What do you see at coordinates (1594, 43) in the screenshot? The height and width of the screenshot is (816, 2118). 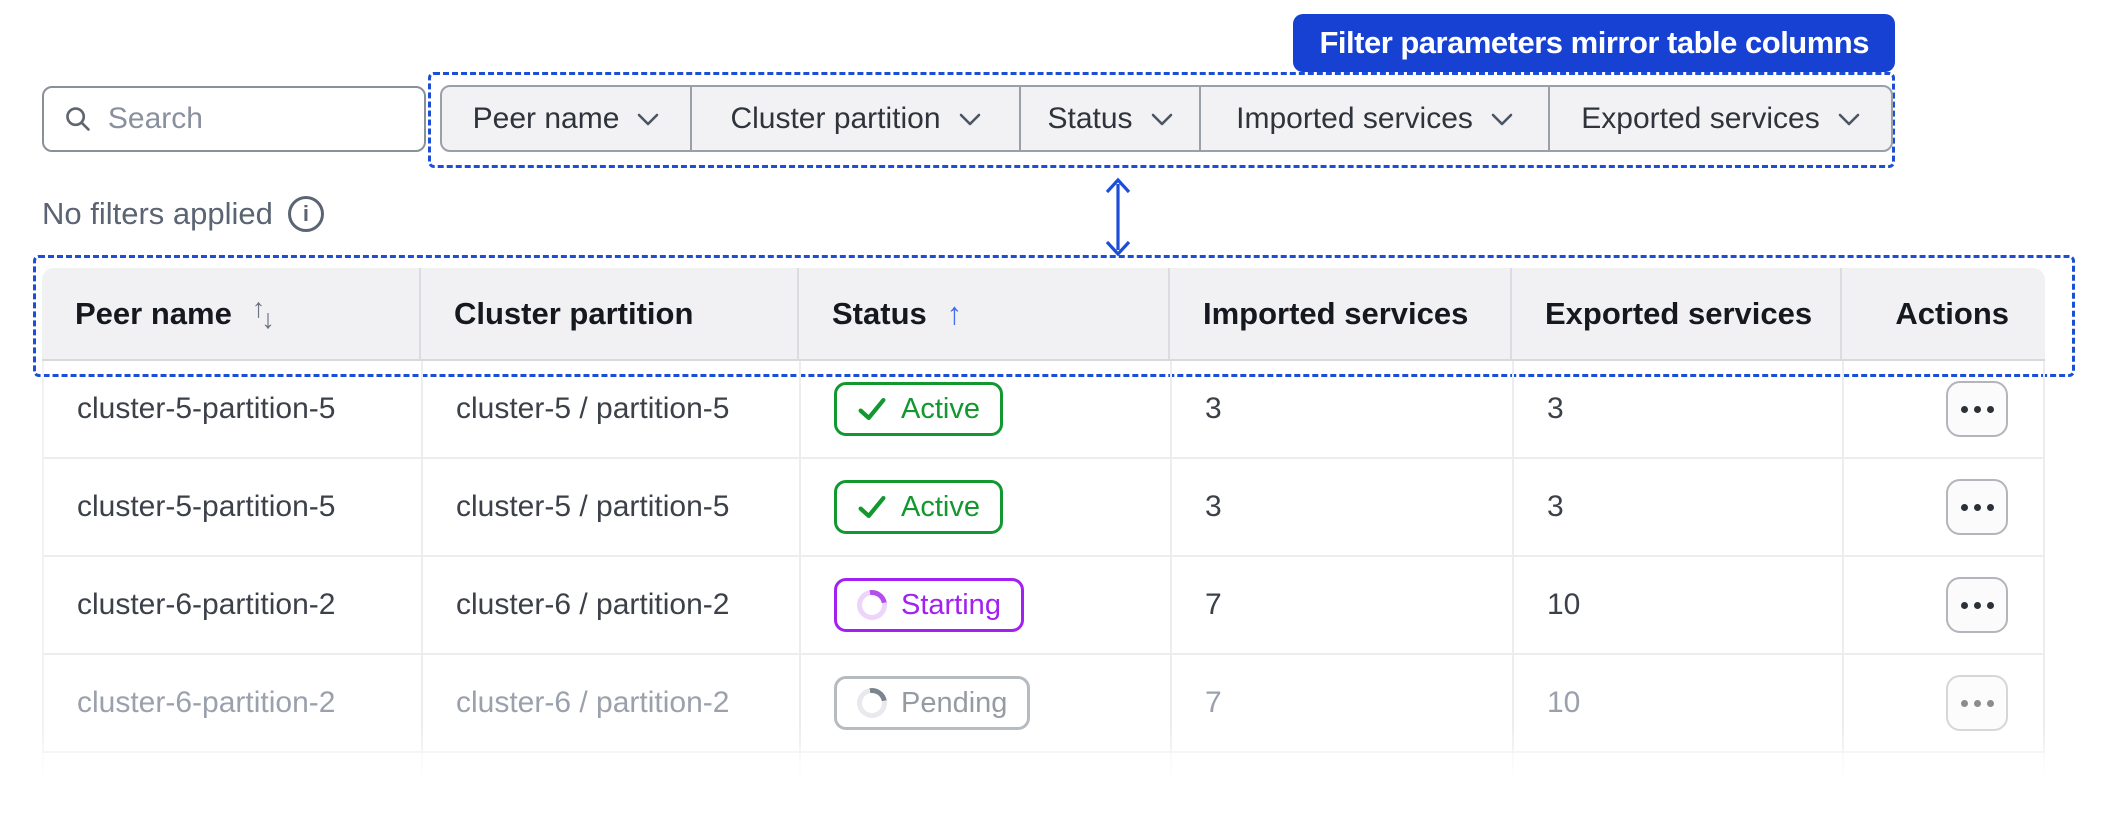 I see `annotation-banner: Filter parameters mirror table columns` at bounding box center [1594, 43].